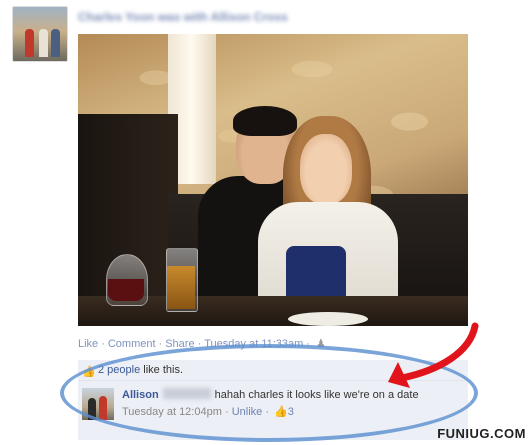 This screenshot has height=445, width=530. Describe the element at coordinates (88, 344) in the screenshot. I see `like-link: Like` at that location.